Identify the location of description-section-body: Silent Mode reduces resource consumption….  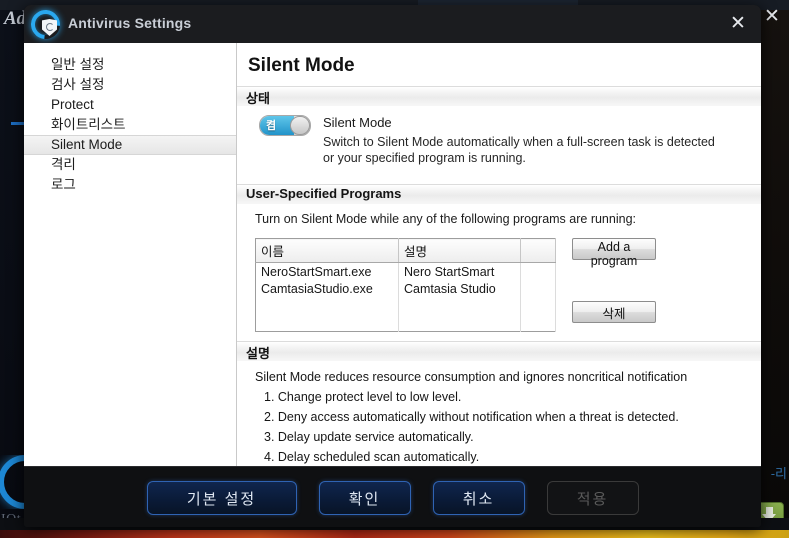
(499, 417).